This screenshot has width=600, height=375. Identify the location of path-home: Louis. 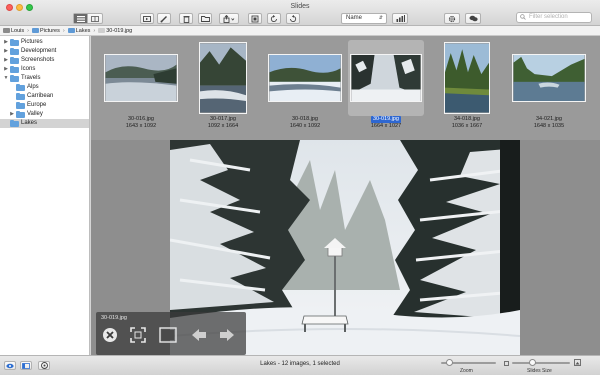
(13, 31).